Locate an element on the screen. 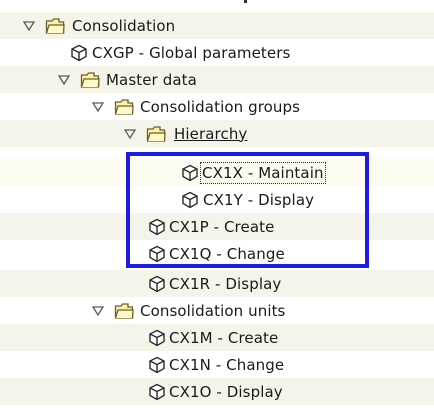  tree-node-cxgp: CXGP - Global parameters is located at coordinates (217, 52).